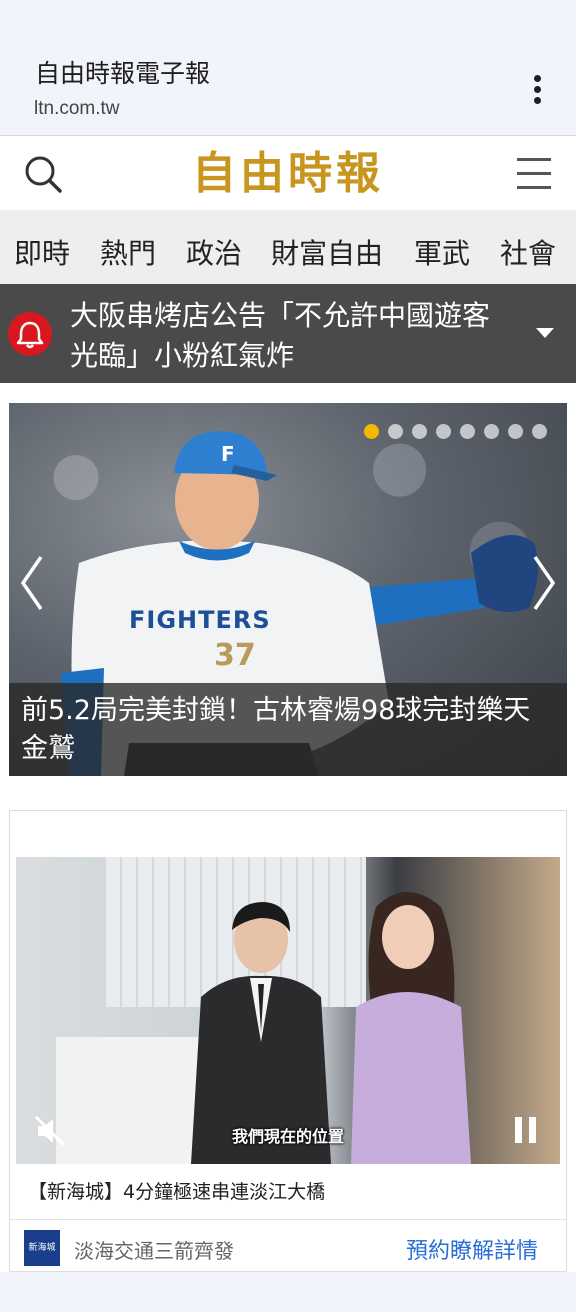 The image size is (576, 1312). I want to click on nav-item-realtime: 即時, so click(42, 252).